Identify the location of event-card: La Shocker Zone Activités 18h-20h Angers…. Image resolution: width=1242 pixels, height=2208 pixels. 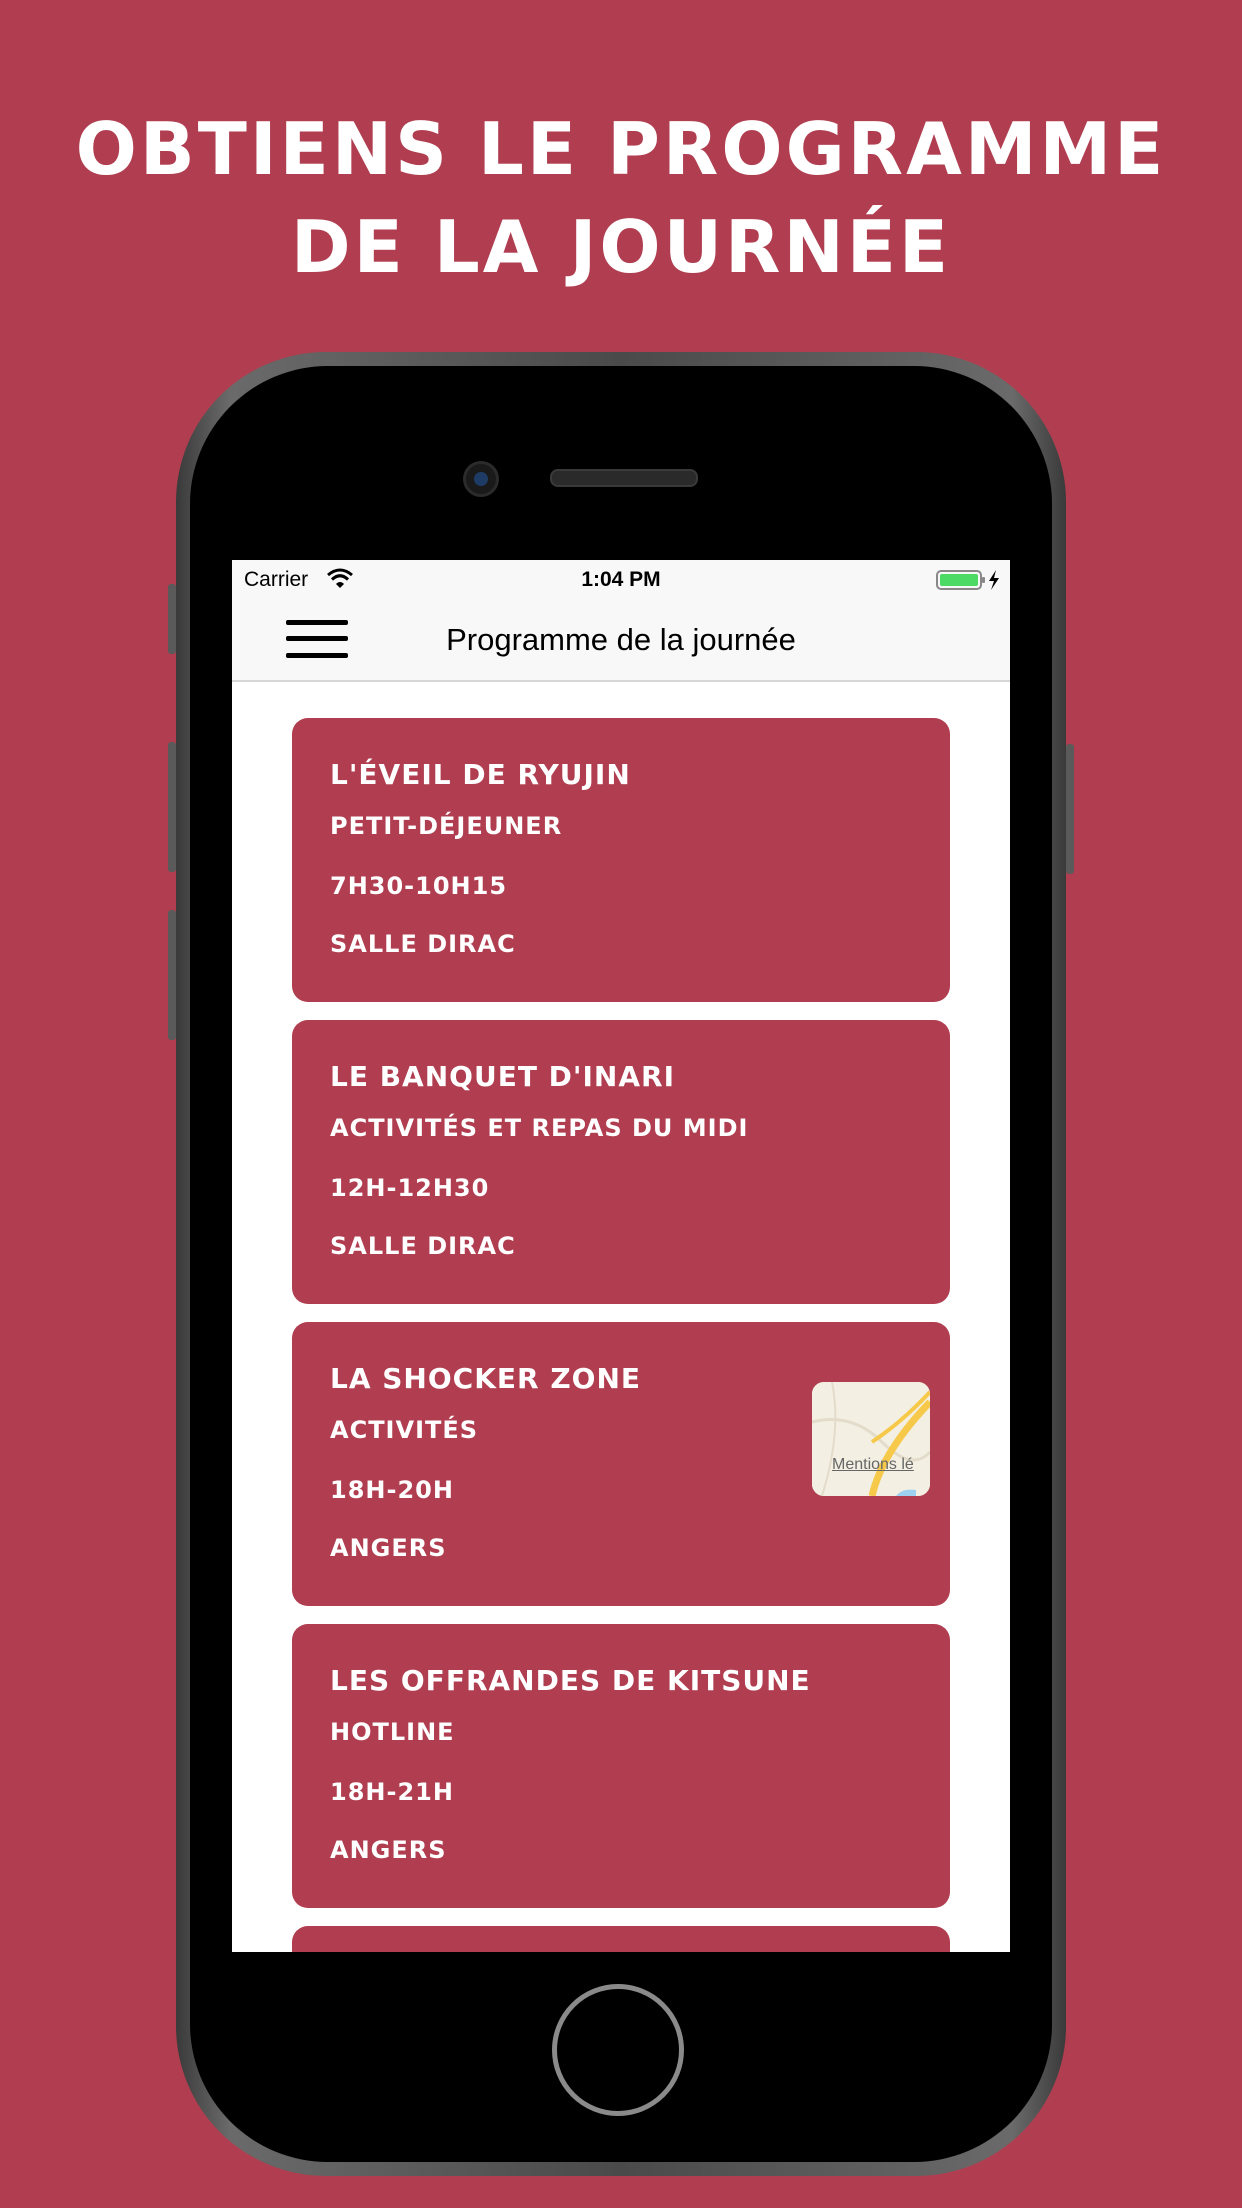
(621, 1464).